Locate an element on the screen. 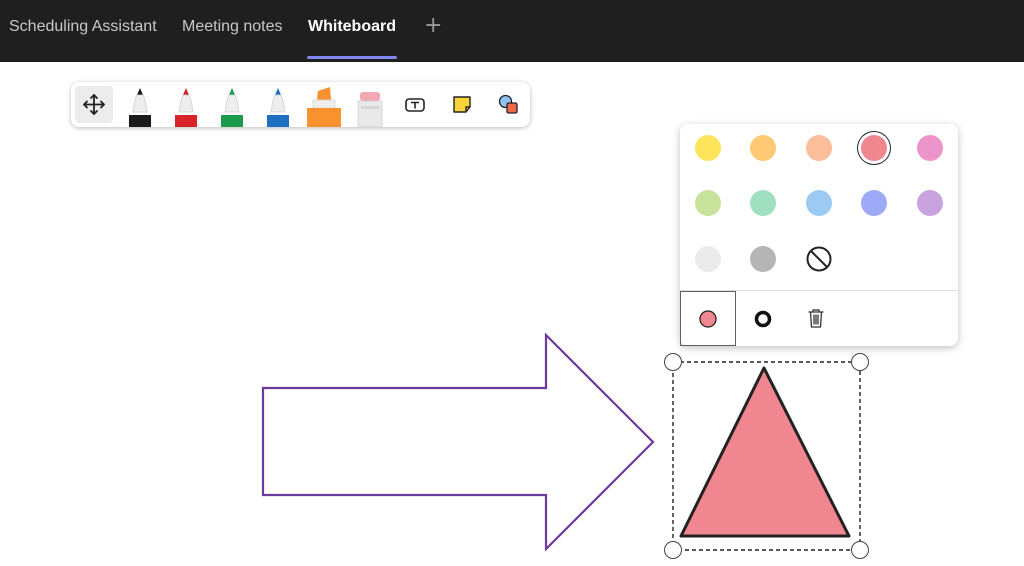  no-color-button is located at coordinates (819, 259).